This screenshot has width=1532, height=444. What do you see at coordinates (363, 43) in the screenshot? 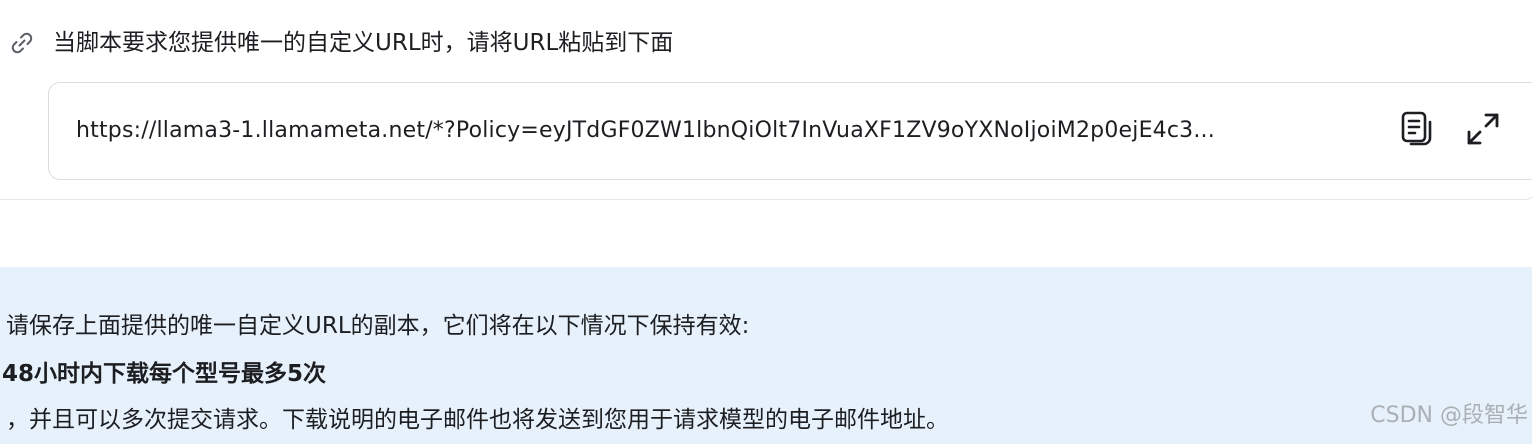
I see `instruction-text: 当脚本要求您提供唯一的自定义URL时，请将URL粘贴到下面` at bounding box center [363, 43].